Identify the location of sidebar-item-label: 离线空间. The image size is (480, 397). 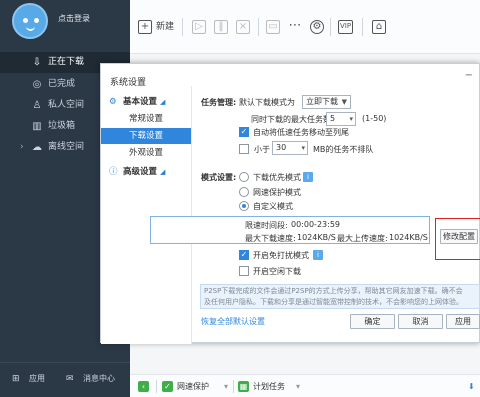
(66, 147).